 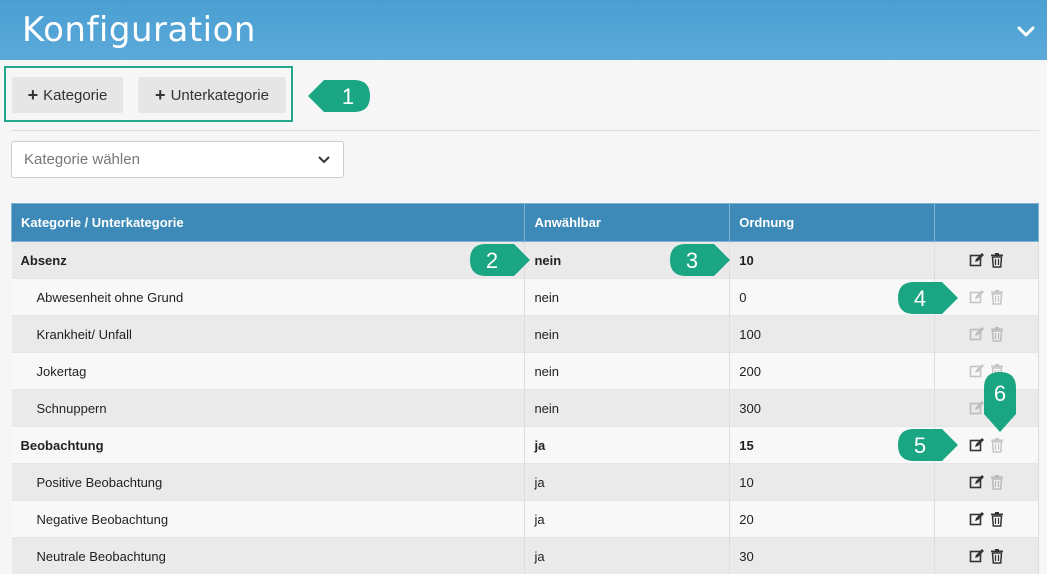 I want to click on cell-order: 30, so click(x=832, y=556).